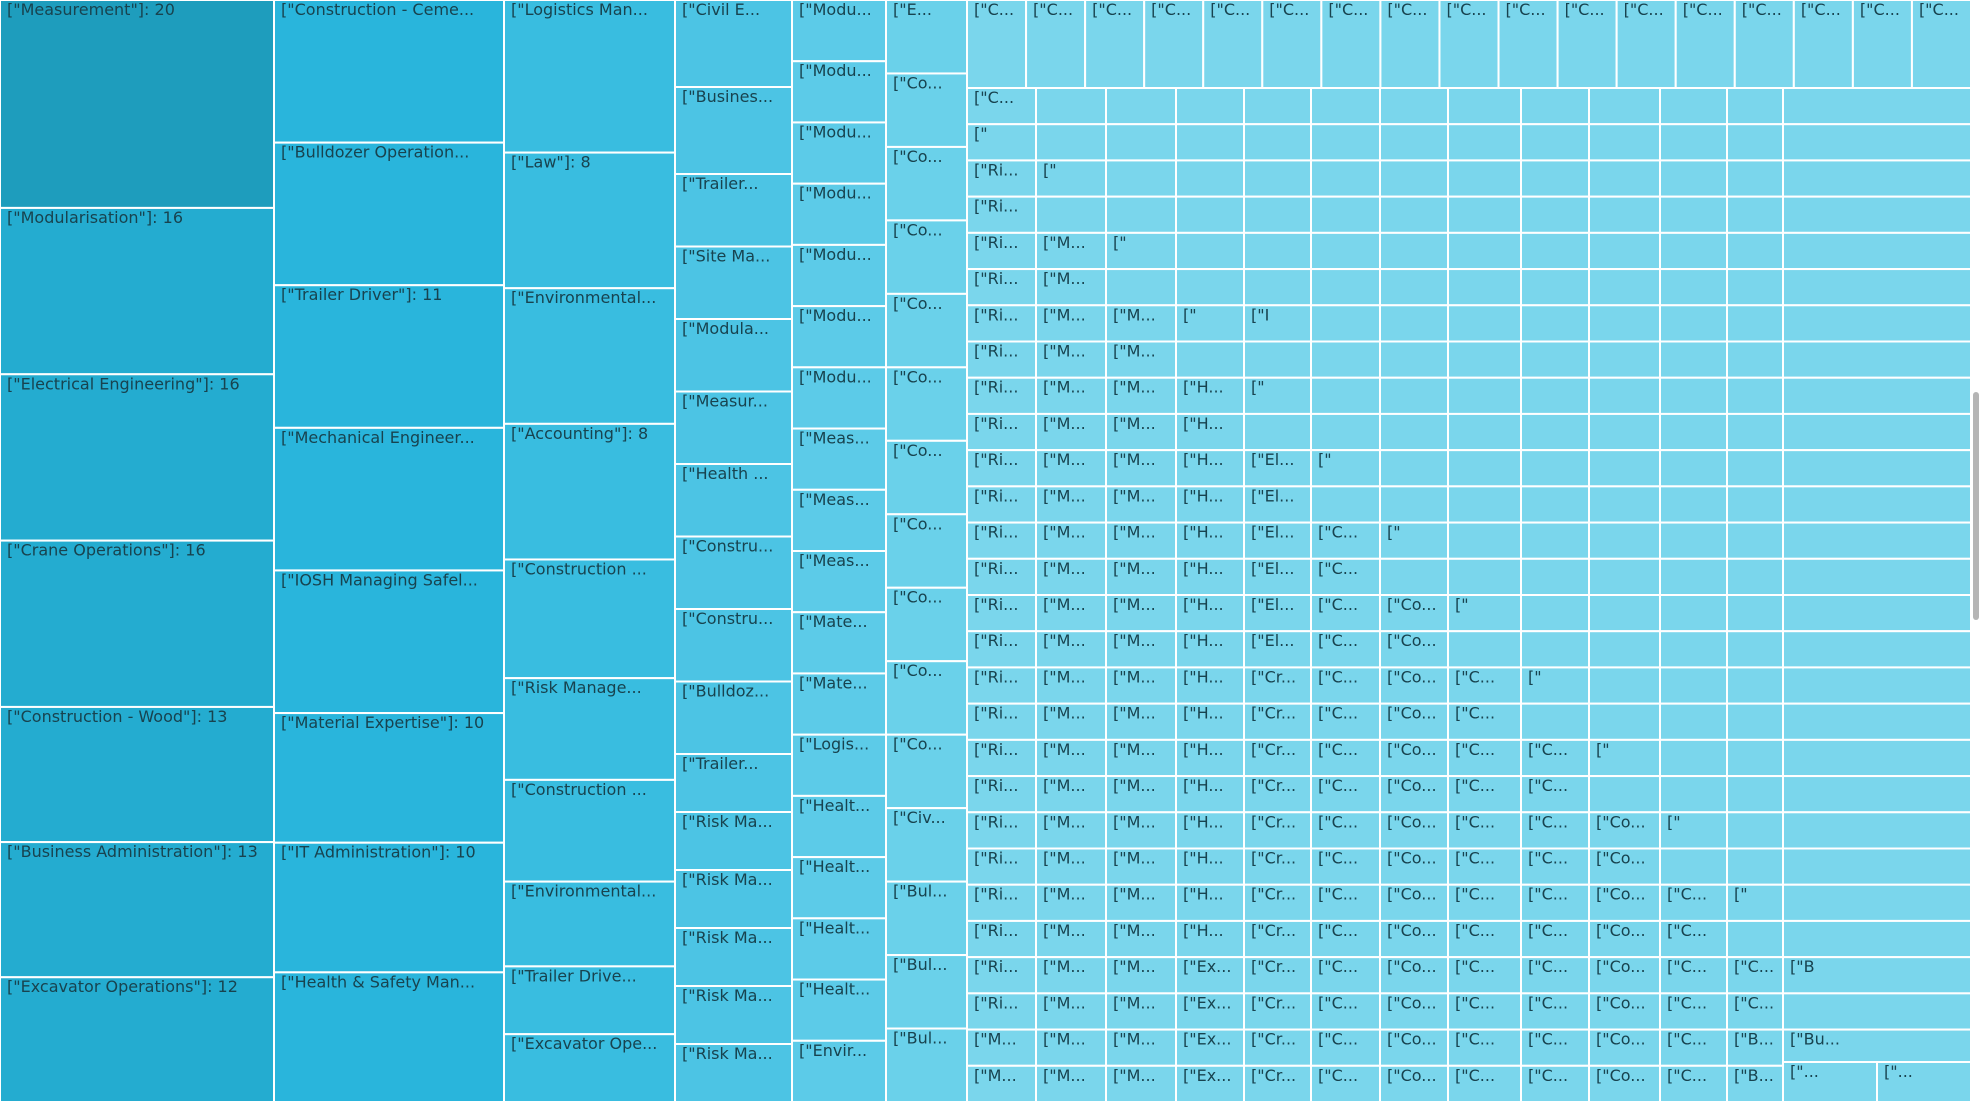  I want to click on treemap-cell-r23-c12, so click(1876, 939).